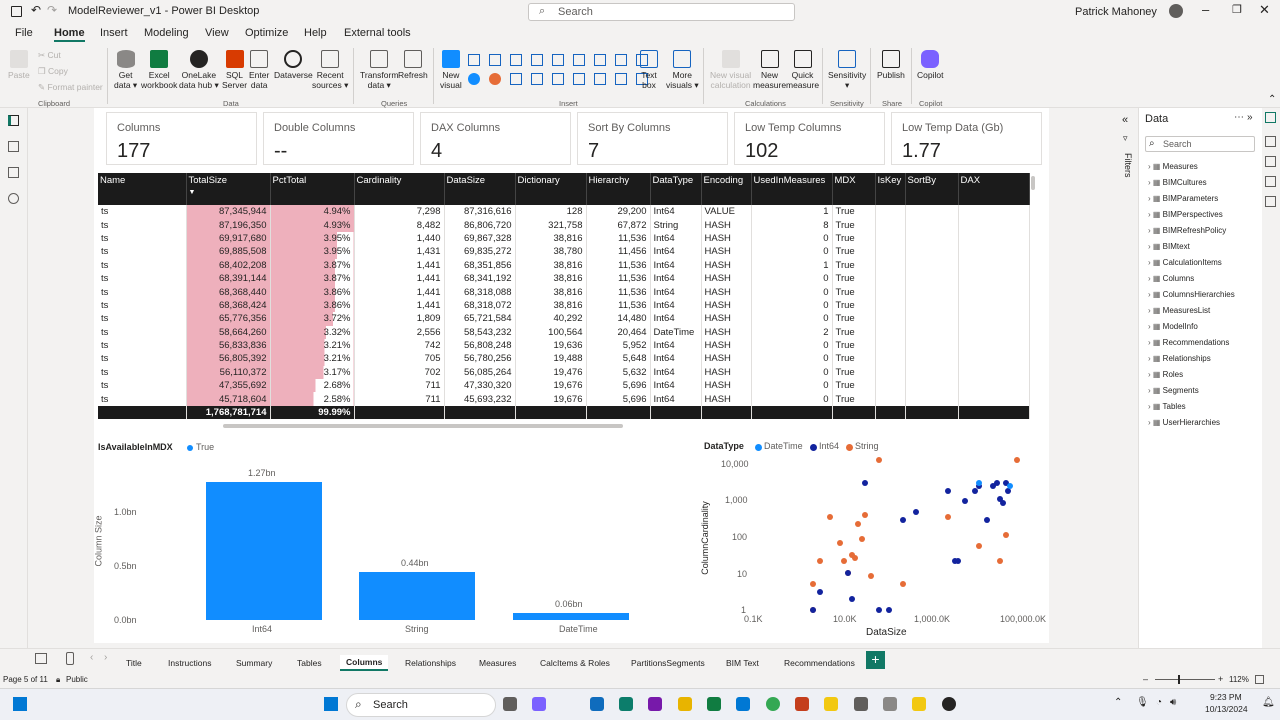 This screenshot has width=1280, height=720. What do you see at coordinates (1185, 262) in the screenshot?
I see `data-pane-table-item: › ▦ CalculationItems` at bounding box center [1185, 262].